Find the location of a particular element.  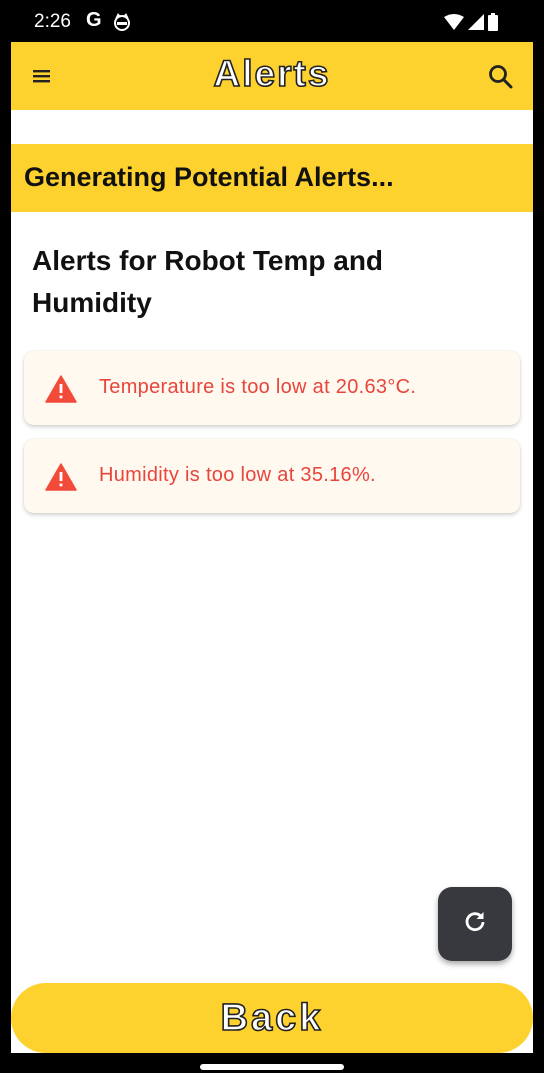

alert-card-temperature: Temperature is too low at 20.63°C. is located at coordinates (272, 388).